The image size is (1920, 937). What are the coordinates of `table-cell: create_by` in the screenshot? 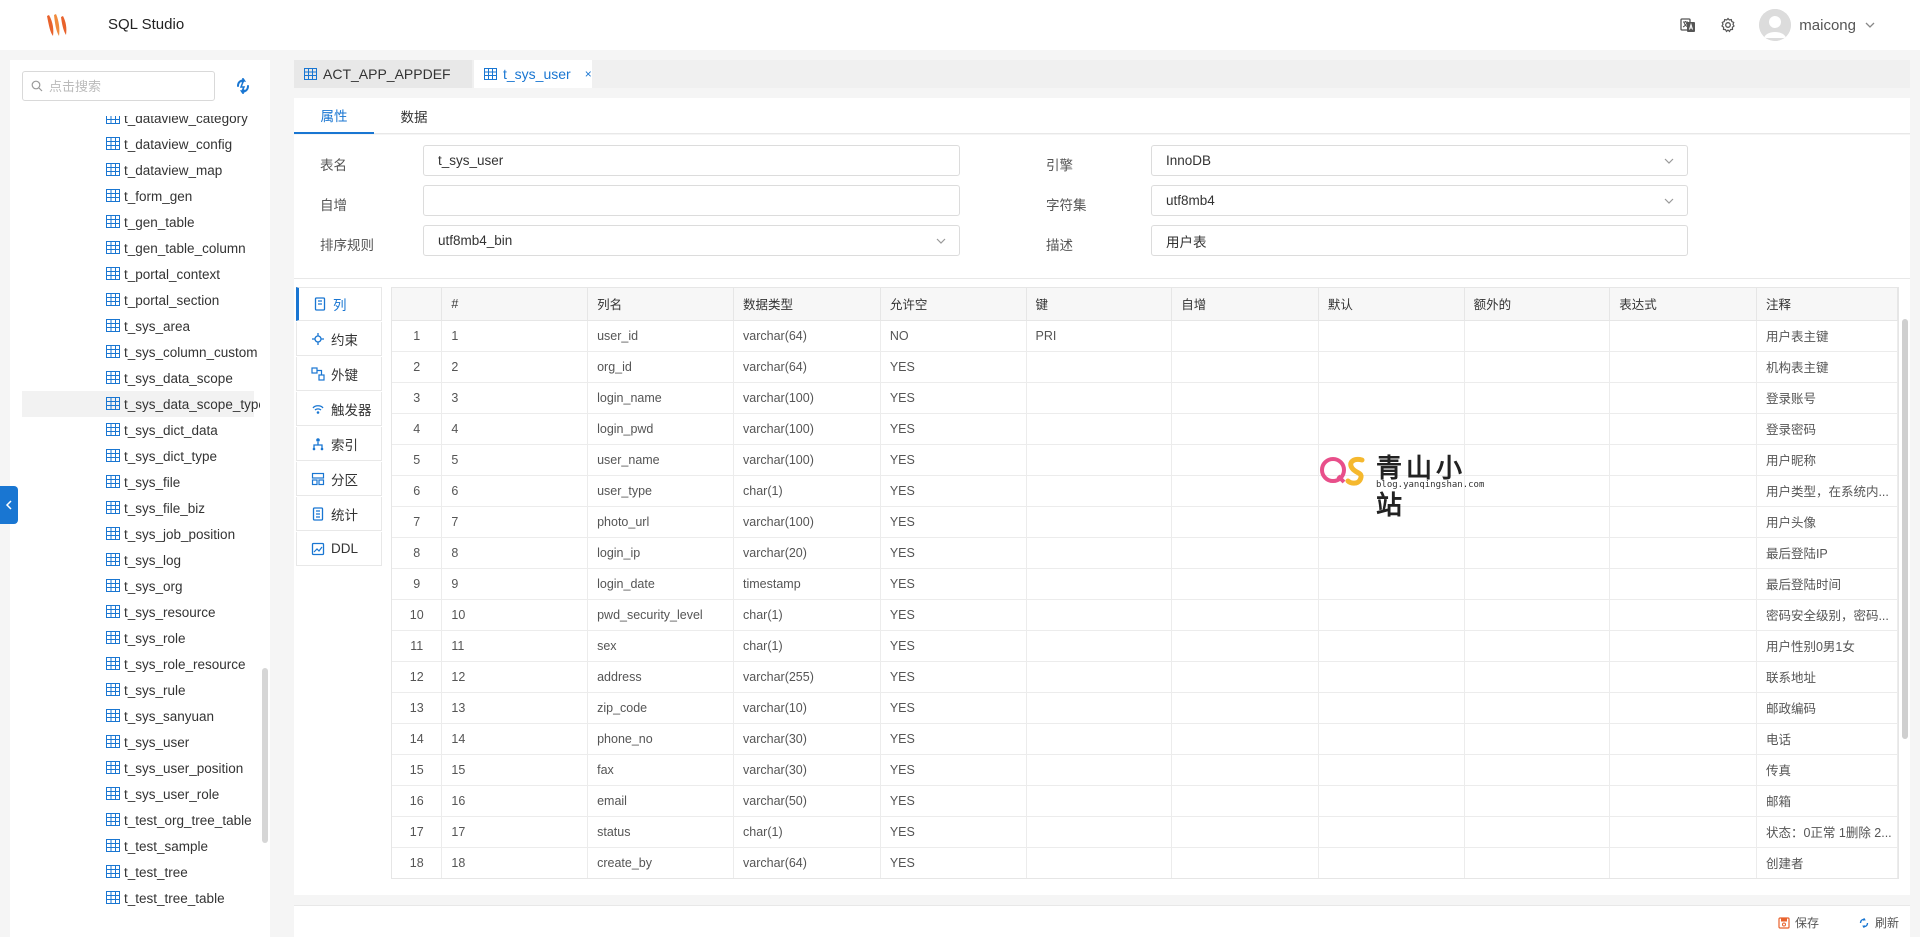 It's located at (661, 862).